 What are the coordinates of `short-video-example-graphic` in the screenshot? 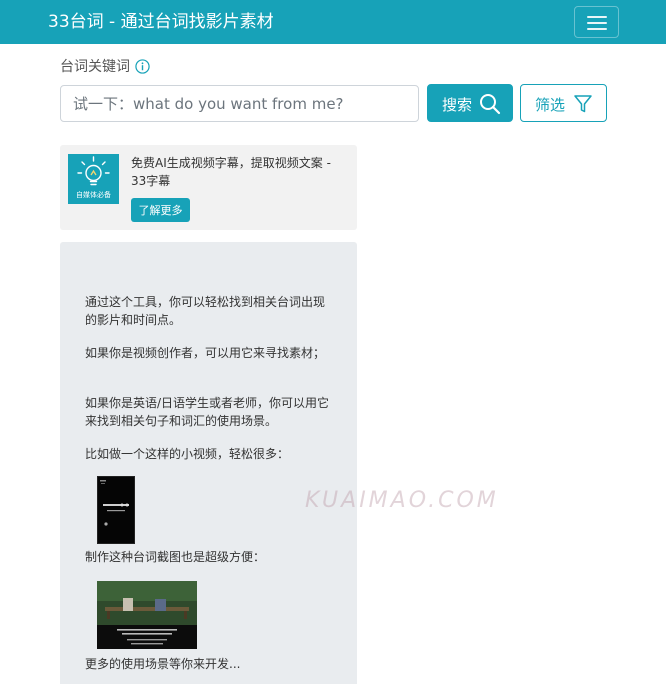 It's located at (114, 503).